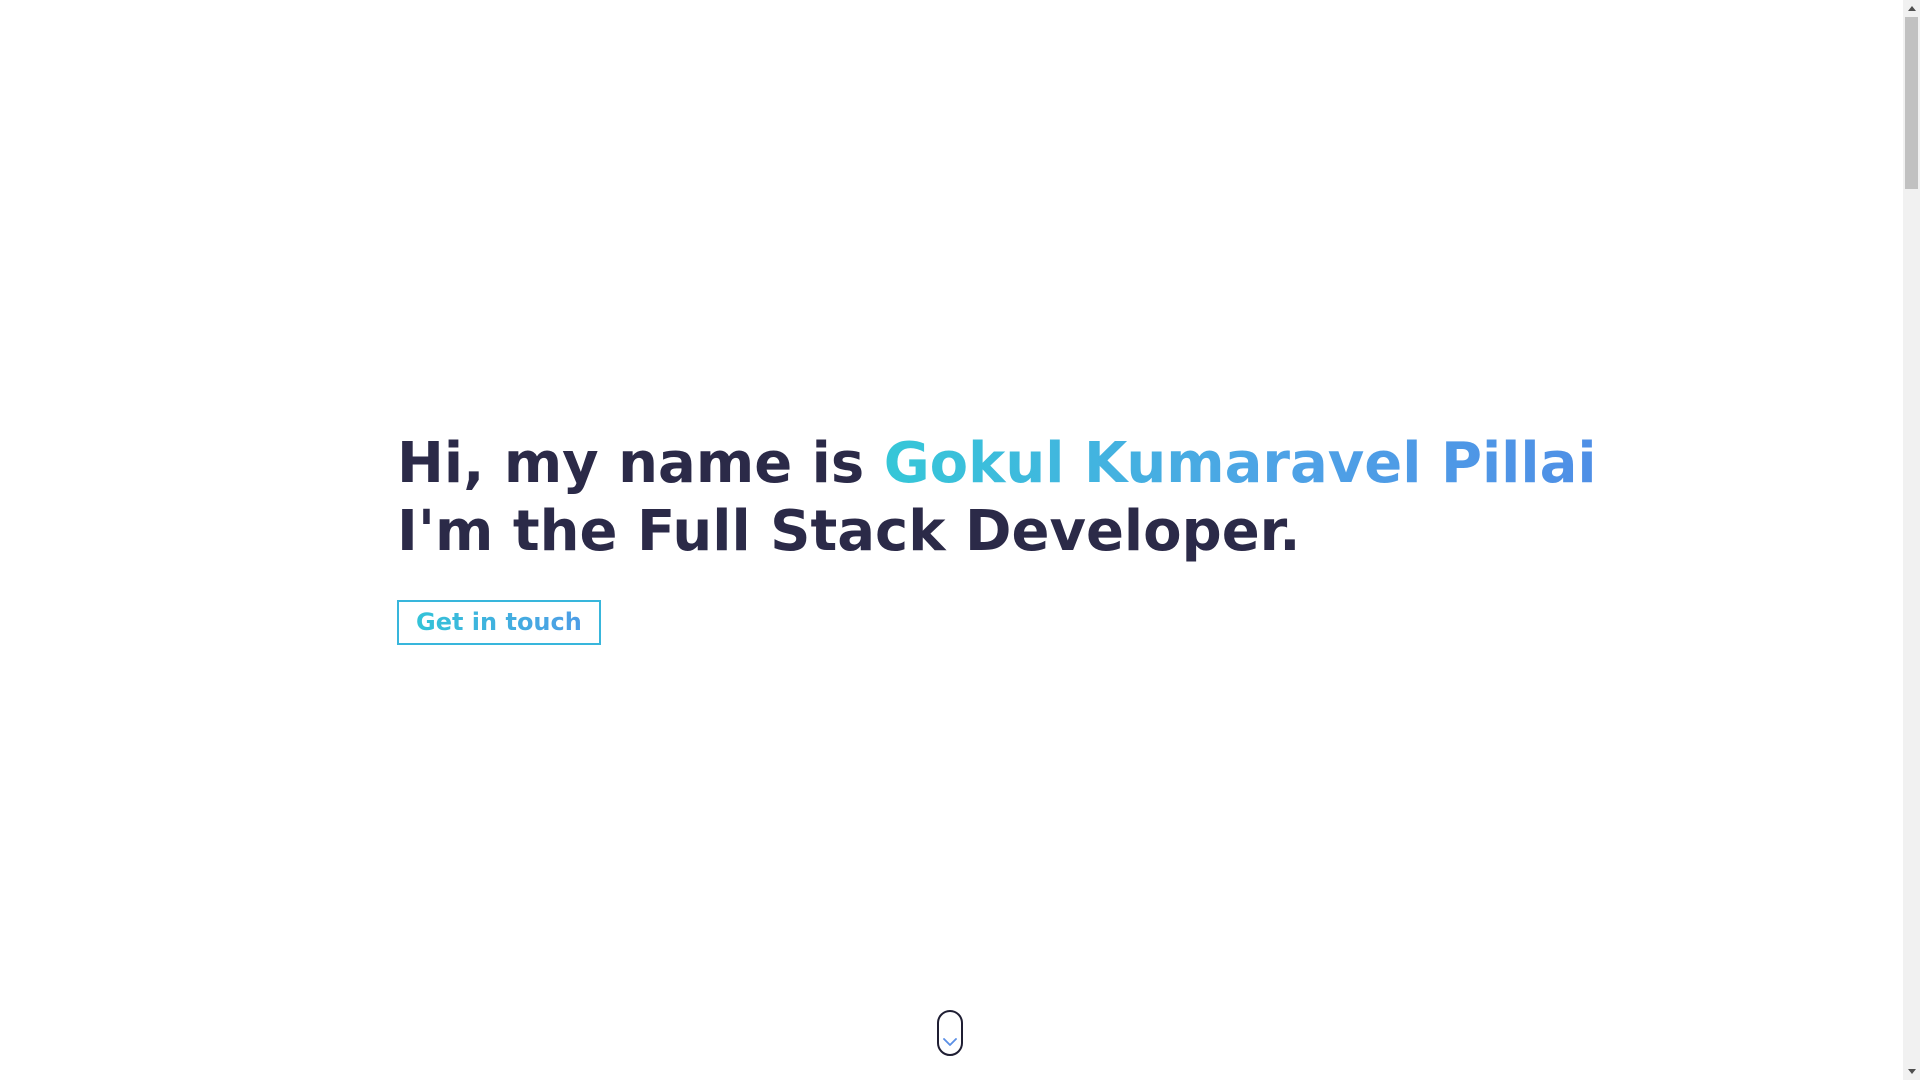 Image resolution: width=1920 pixels, height=1080 pixels. I want to click on scroll-up-button, so click(1911, 8).